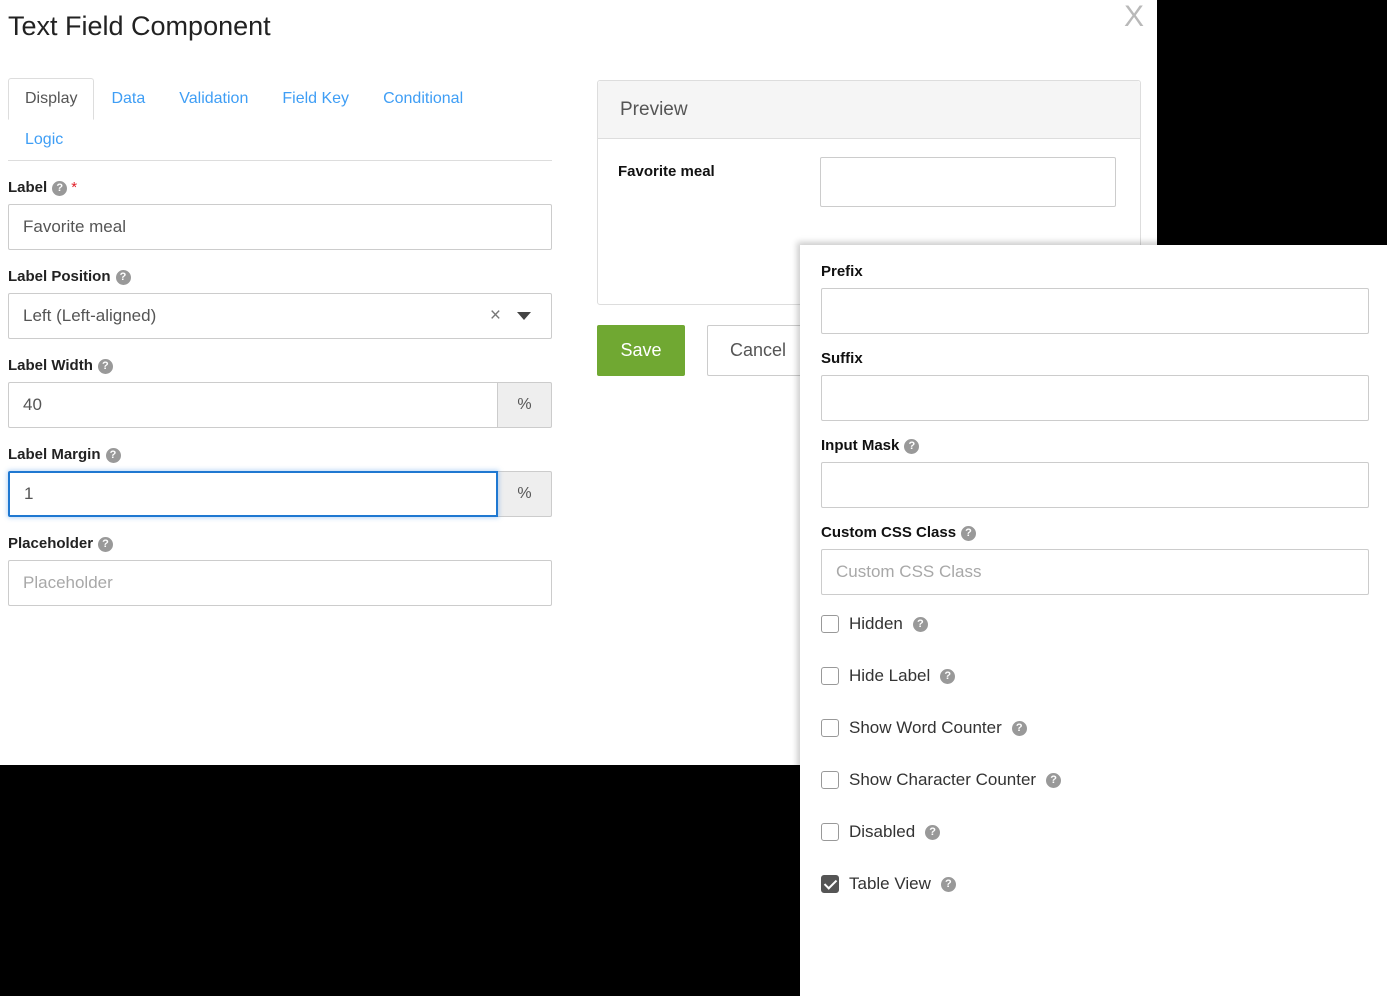 This screenshot has width=1387, height=996. What do you see at coordinates (51, 543) in the screenshot?
I see `placeholder-title: Placeholder` at bounding box center [51, 543].